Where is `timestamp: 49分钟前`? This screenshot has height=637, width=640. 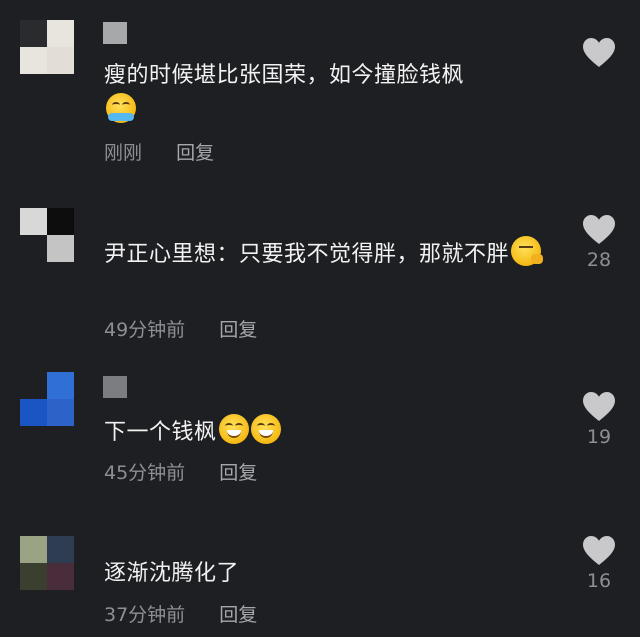
timestamp: 49分钟前 is located at coordinates (145, 330).